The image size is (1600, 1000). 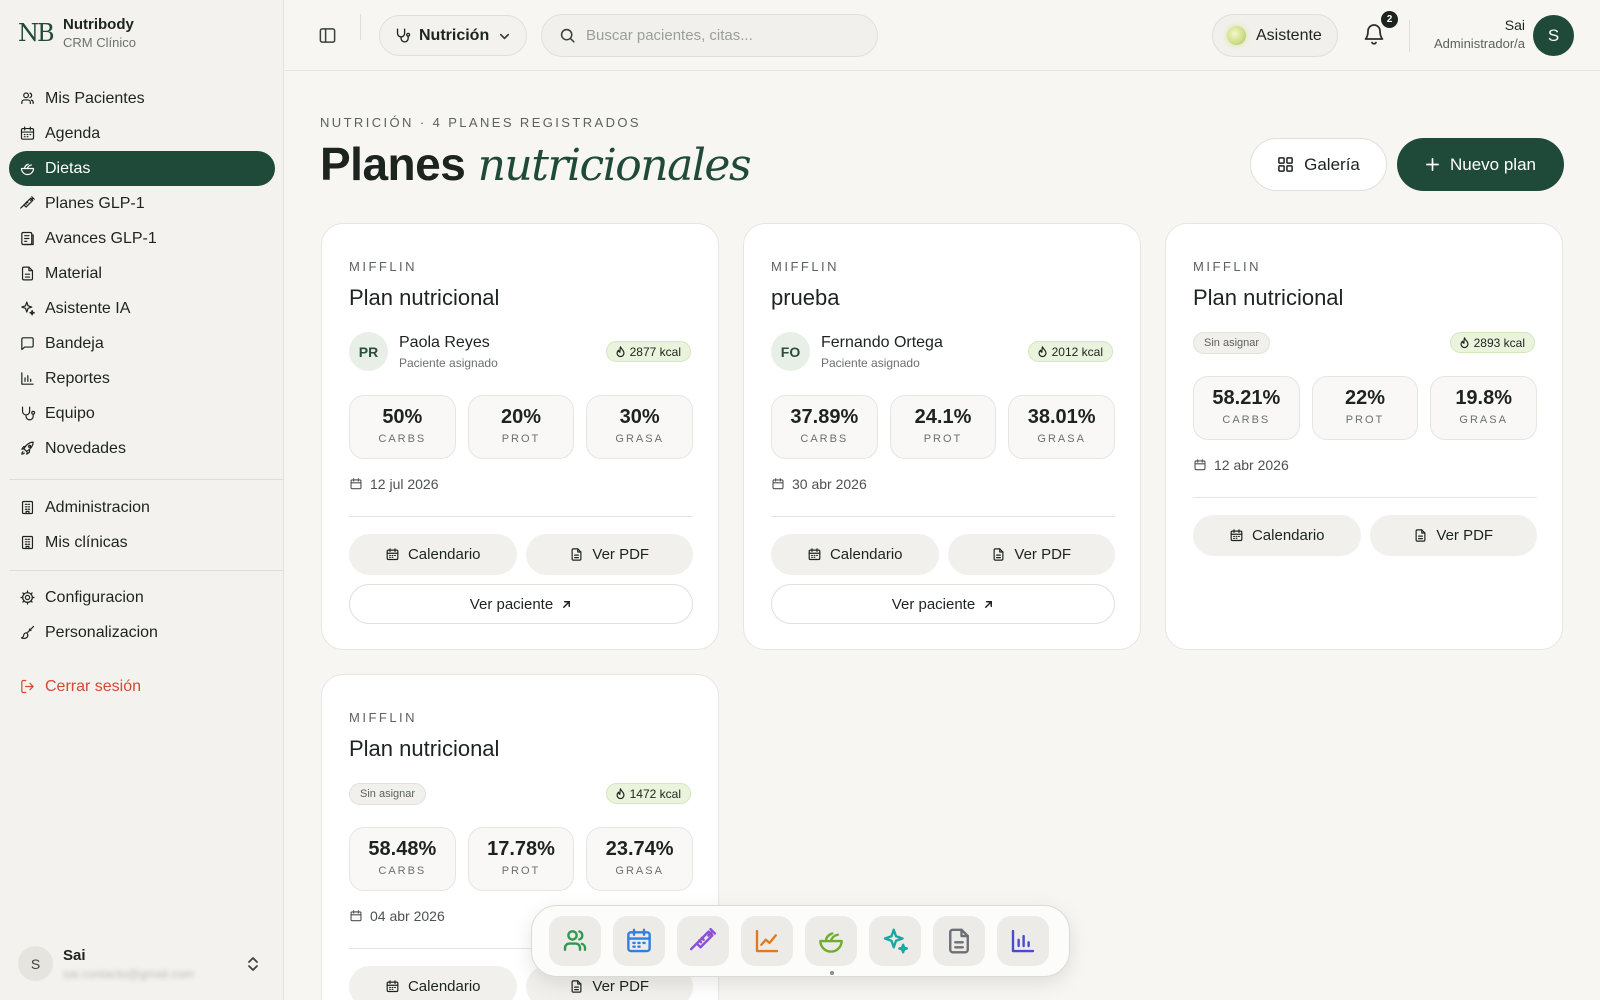 I want to click on dock-sparkles-button, so click(x=895, y=941).